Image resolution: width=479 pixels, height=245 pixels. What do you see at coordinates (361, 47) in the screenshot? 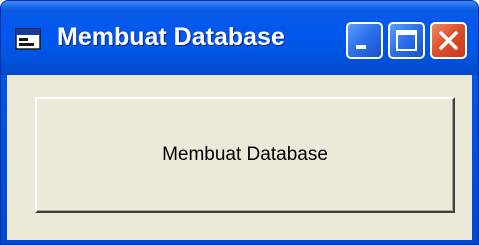
I see `minimize-icon` at bounding box center [361, 47].